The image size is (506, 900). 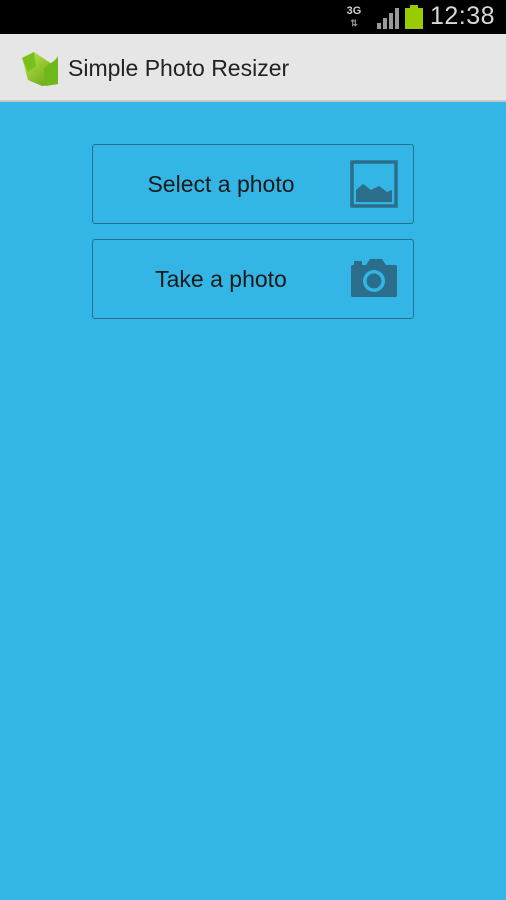 I want to click on network-indicator: 3G ⇅, so click(x=354, y=18).